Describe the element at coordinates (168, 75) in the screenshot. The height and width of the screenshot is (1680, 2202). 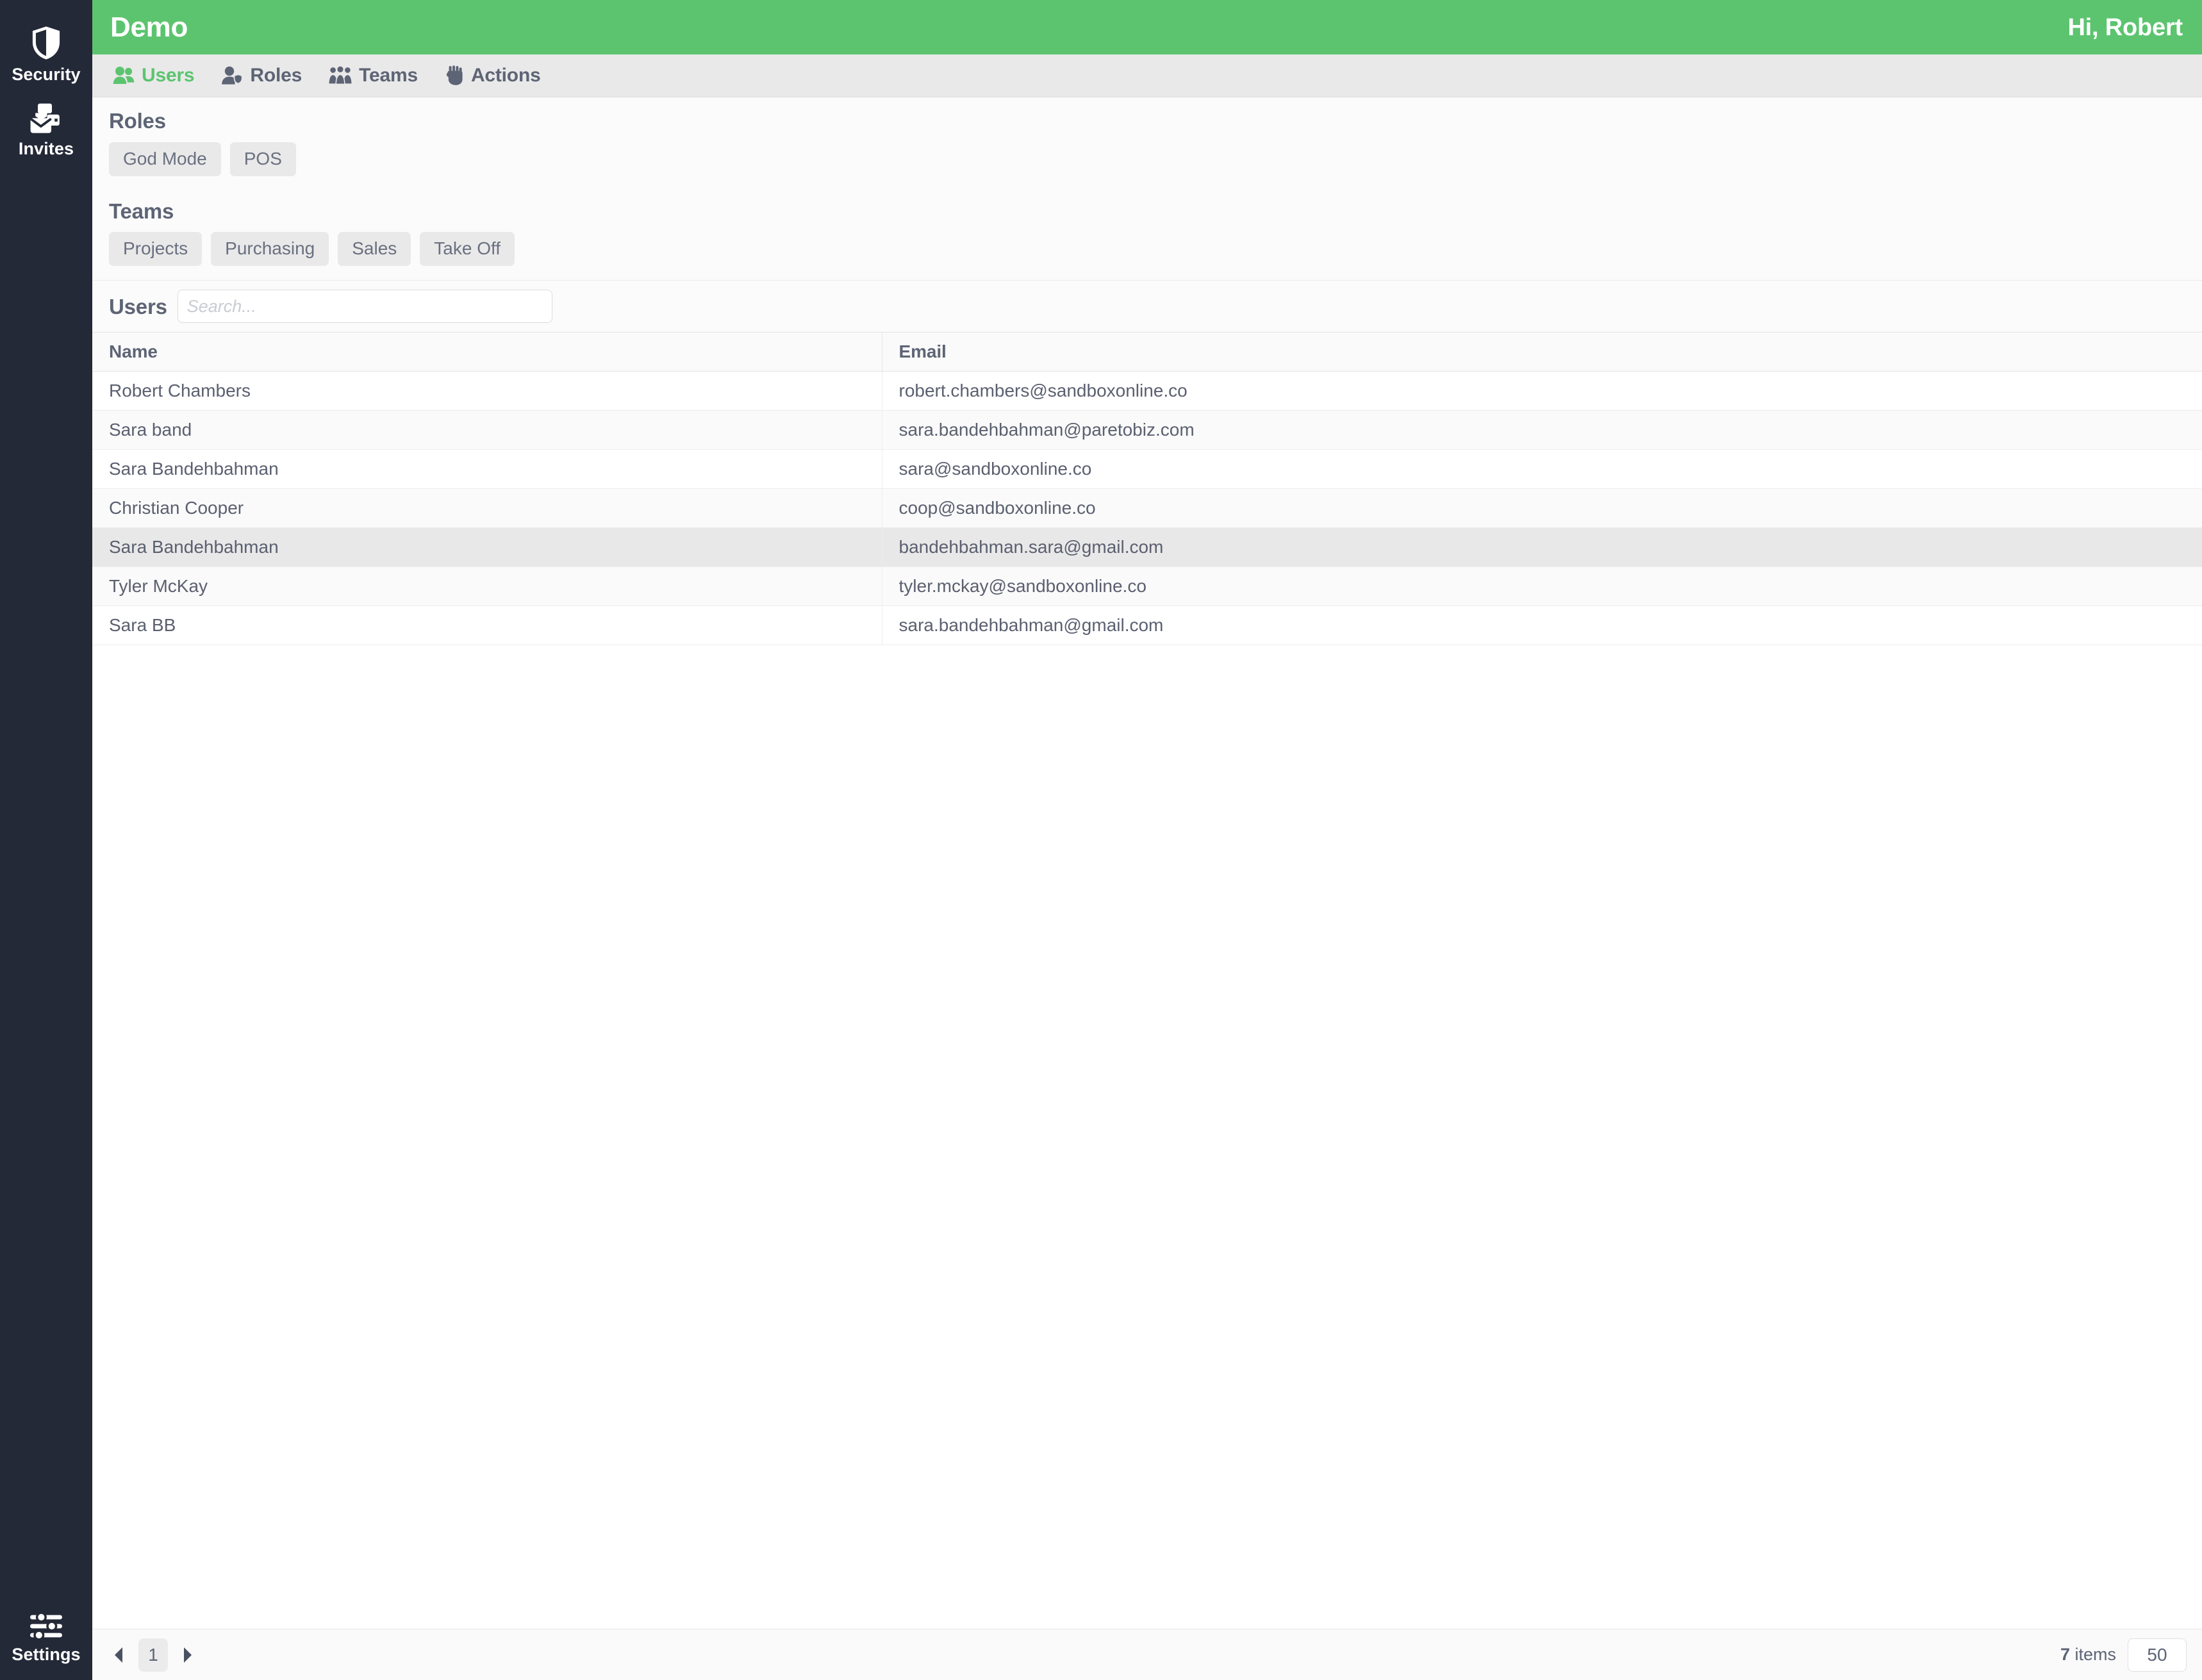
I see `tab-label-users: Users` at that location.